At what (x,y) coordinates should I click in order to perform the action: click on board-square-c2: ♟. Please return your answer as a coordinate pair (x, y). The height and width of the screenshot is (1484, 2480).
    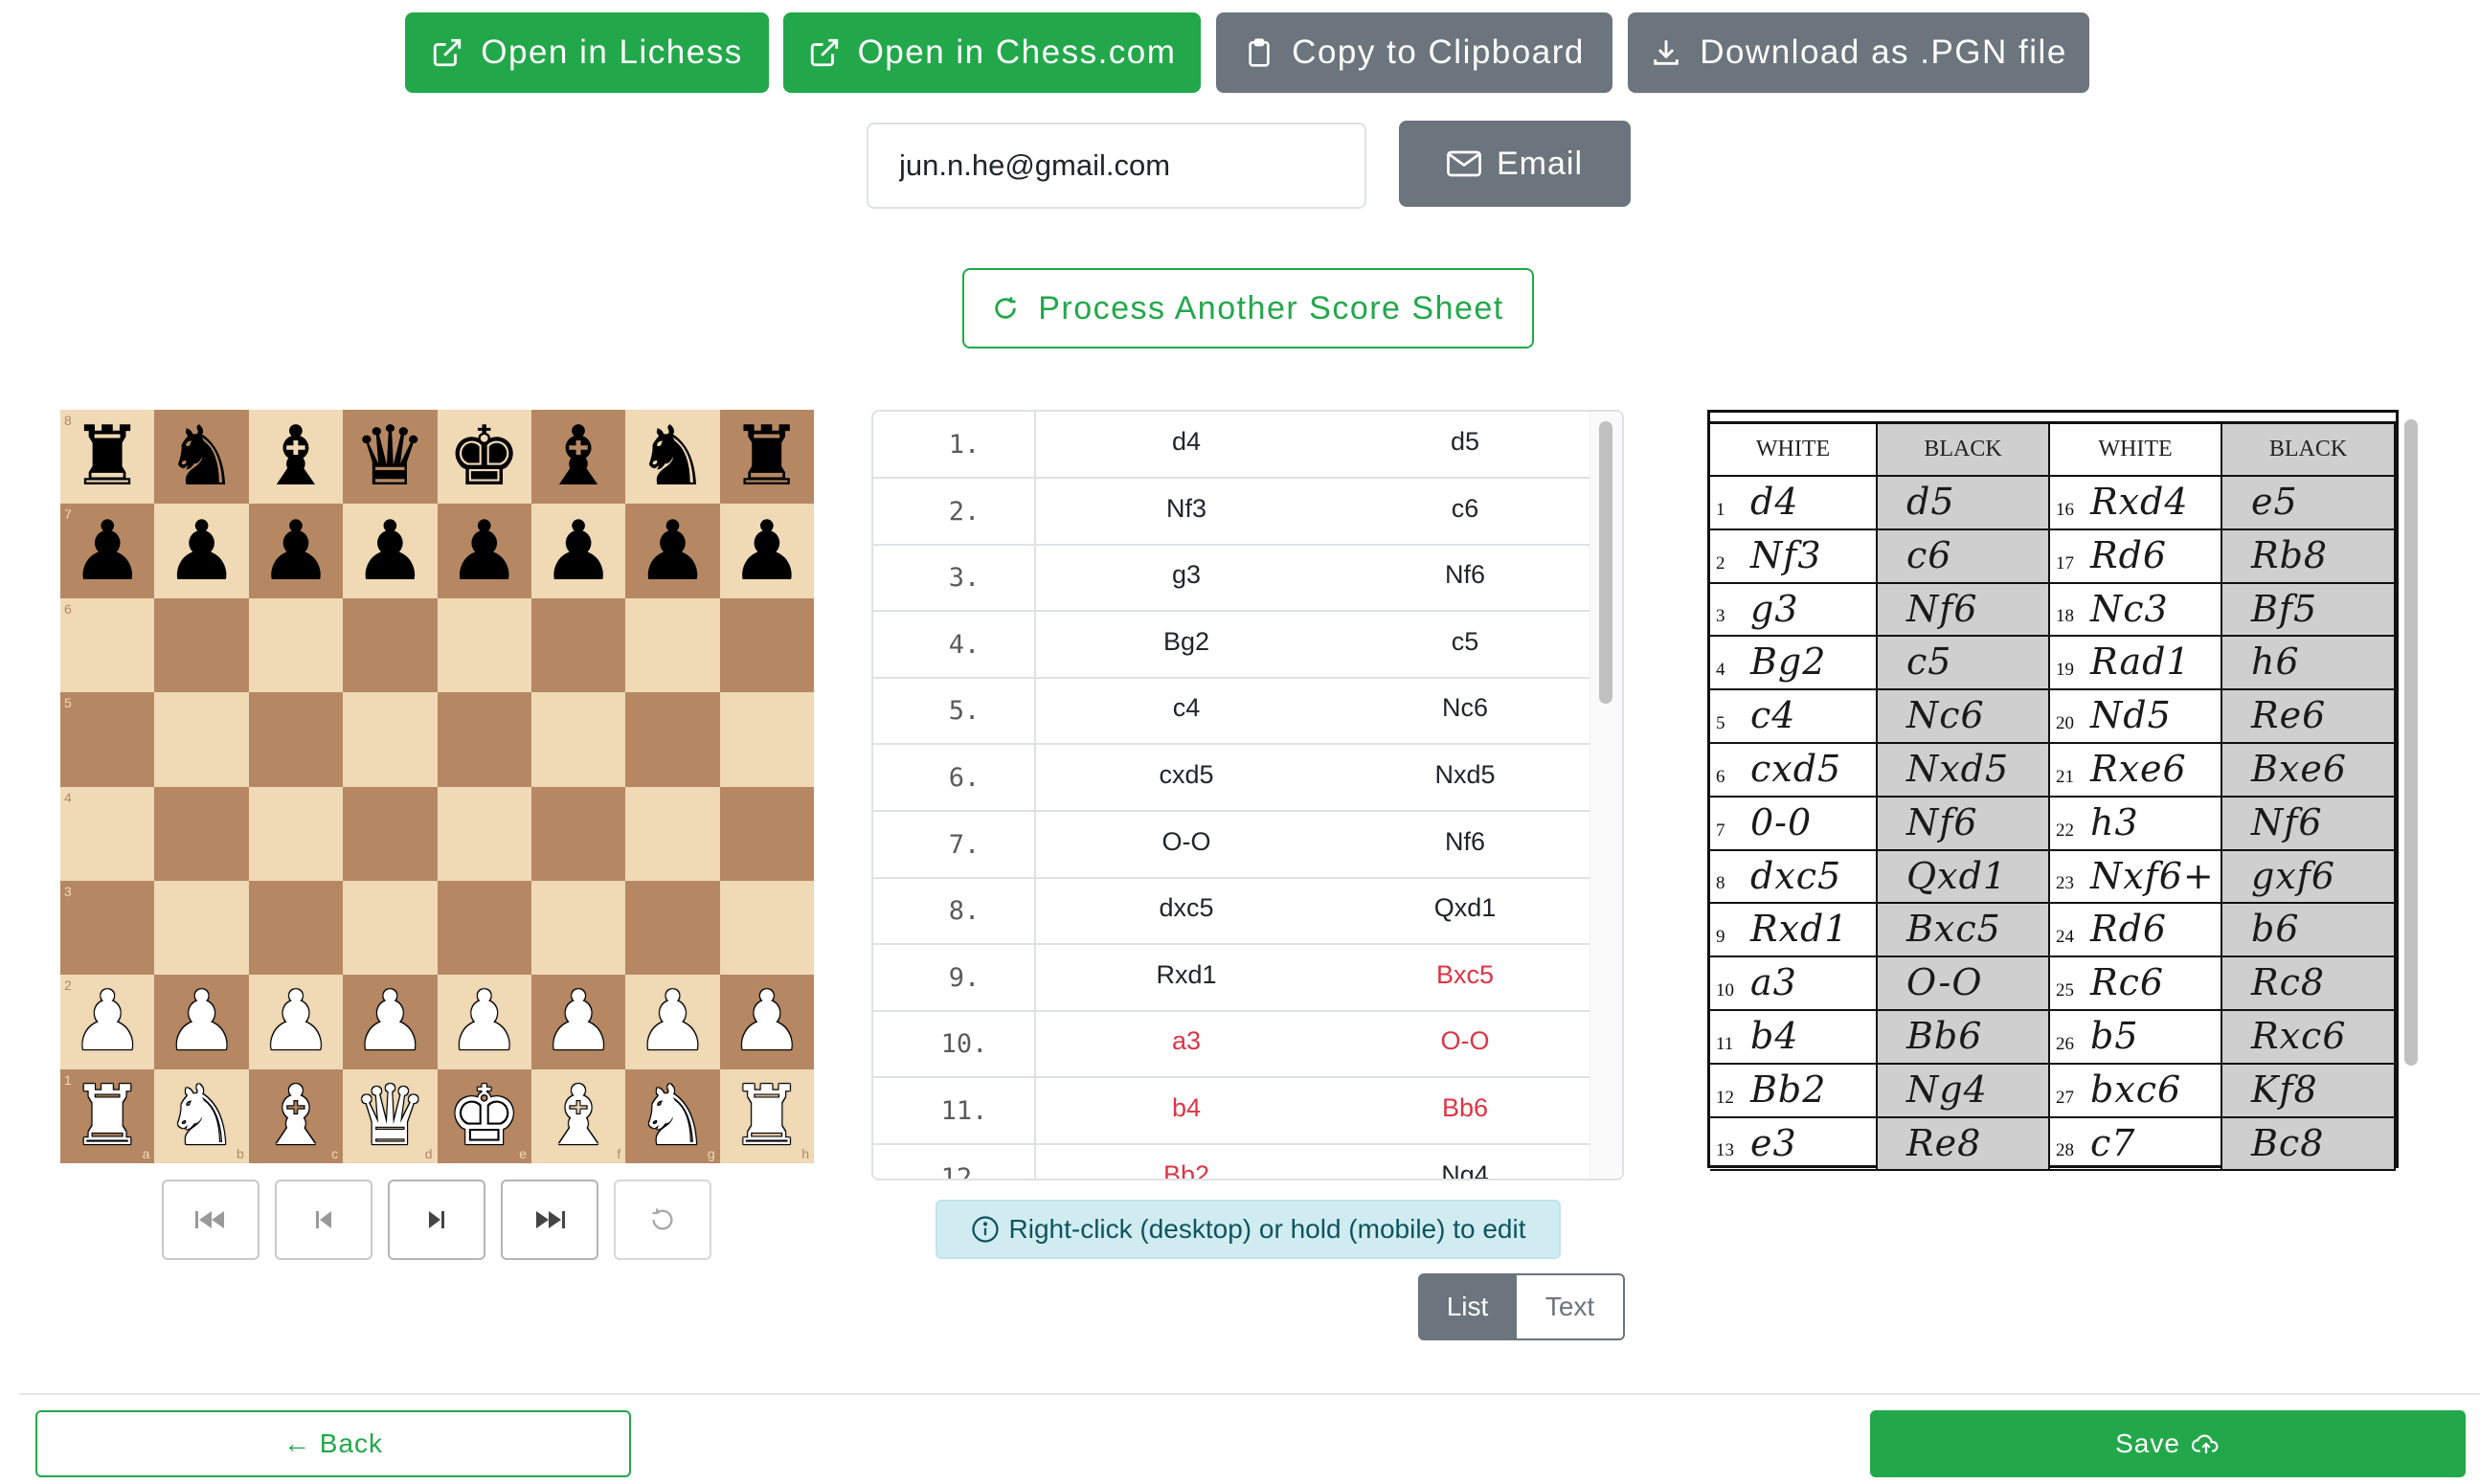
    Looking at the image, I should click on (296, 1022).